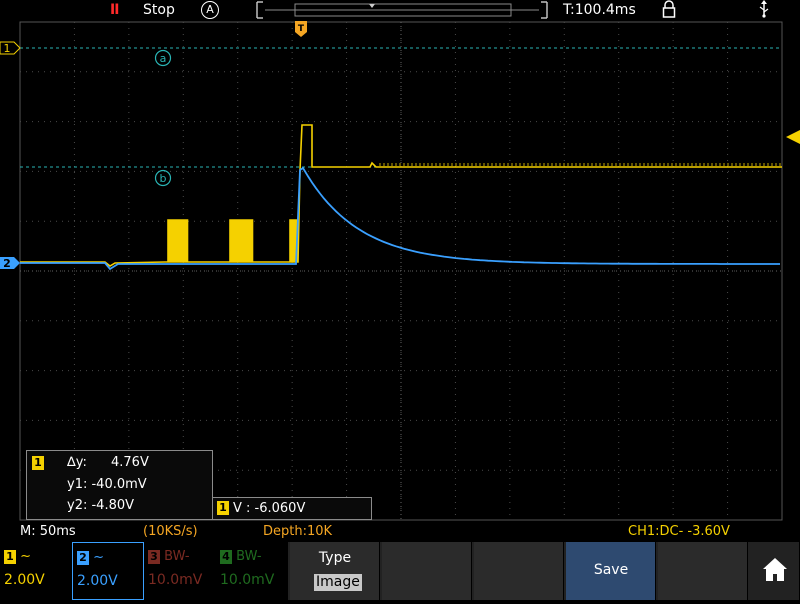 Image resolution: width=800 pixels, height=604 pixels. Describe the element at coordinates (163, 178) in the screenshot. I see `cursor-b-label: b` at that location.